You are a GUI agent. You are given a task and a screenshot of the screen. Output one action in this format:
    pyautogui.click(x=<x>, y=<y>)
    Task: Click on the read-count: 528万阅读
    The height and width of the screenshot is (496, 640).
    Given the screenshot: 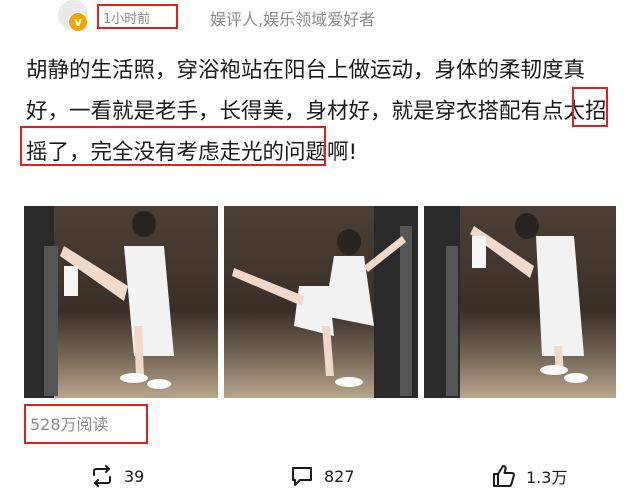 What is the action you would take?
    pyautogui.click(x=69, y=424)
    